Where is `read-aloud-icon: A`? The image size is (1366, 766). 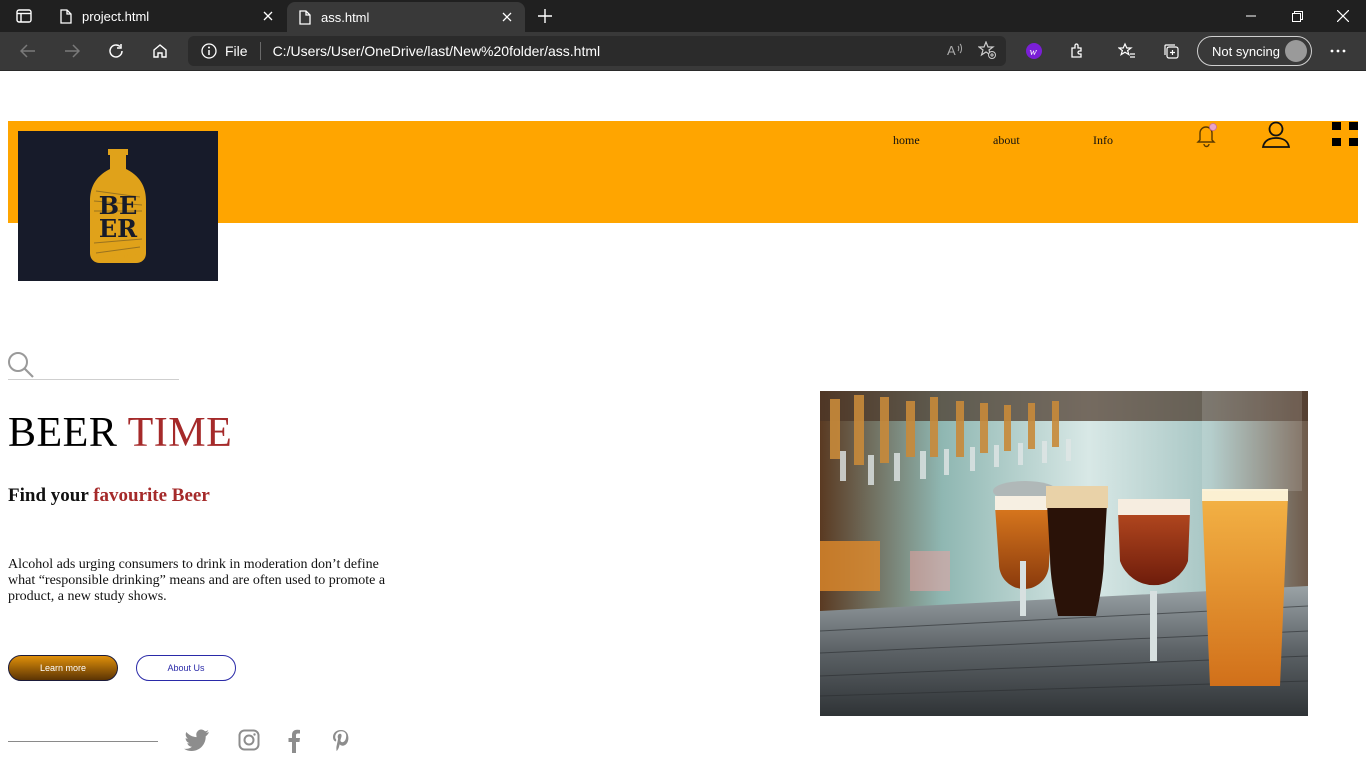
read-aloud-icon: A is located at coordinates (955, 52).